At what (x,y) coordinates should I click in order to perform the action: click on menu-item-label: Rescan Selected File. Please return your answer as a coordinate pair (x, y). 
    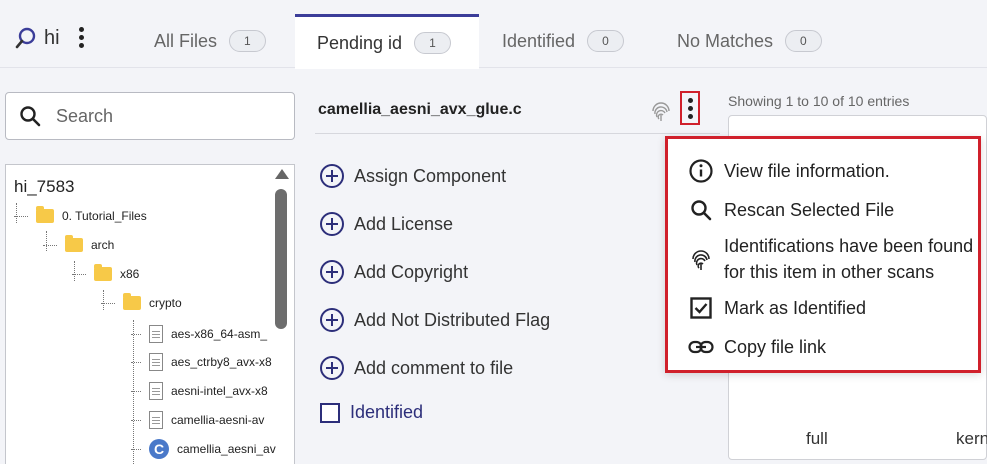
    Looking at the image, I should click on (809, 210).